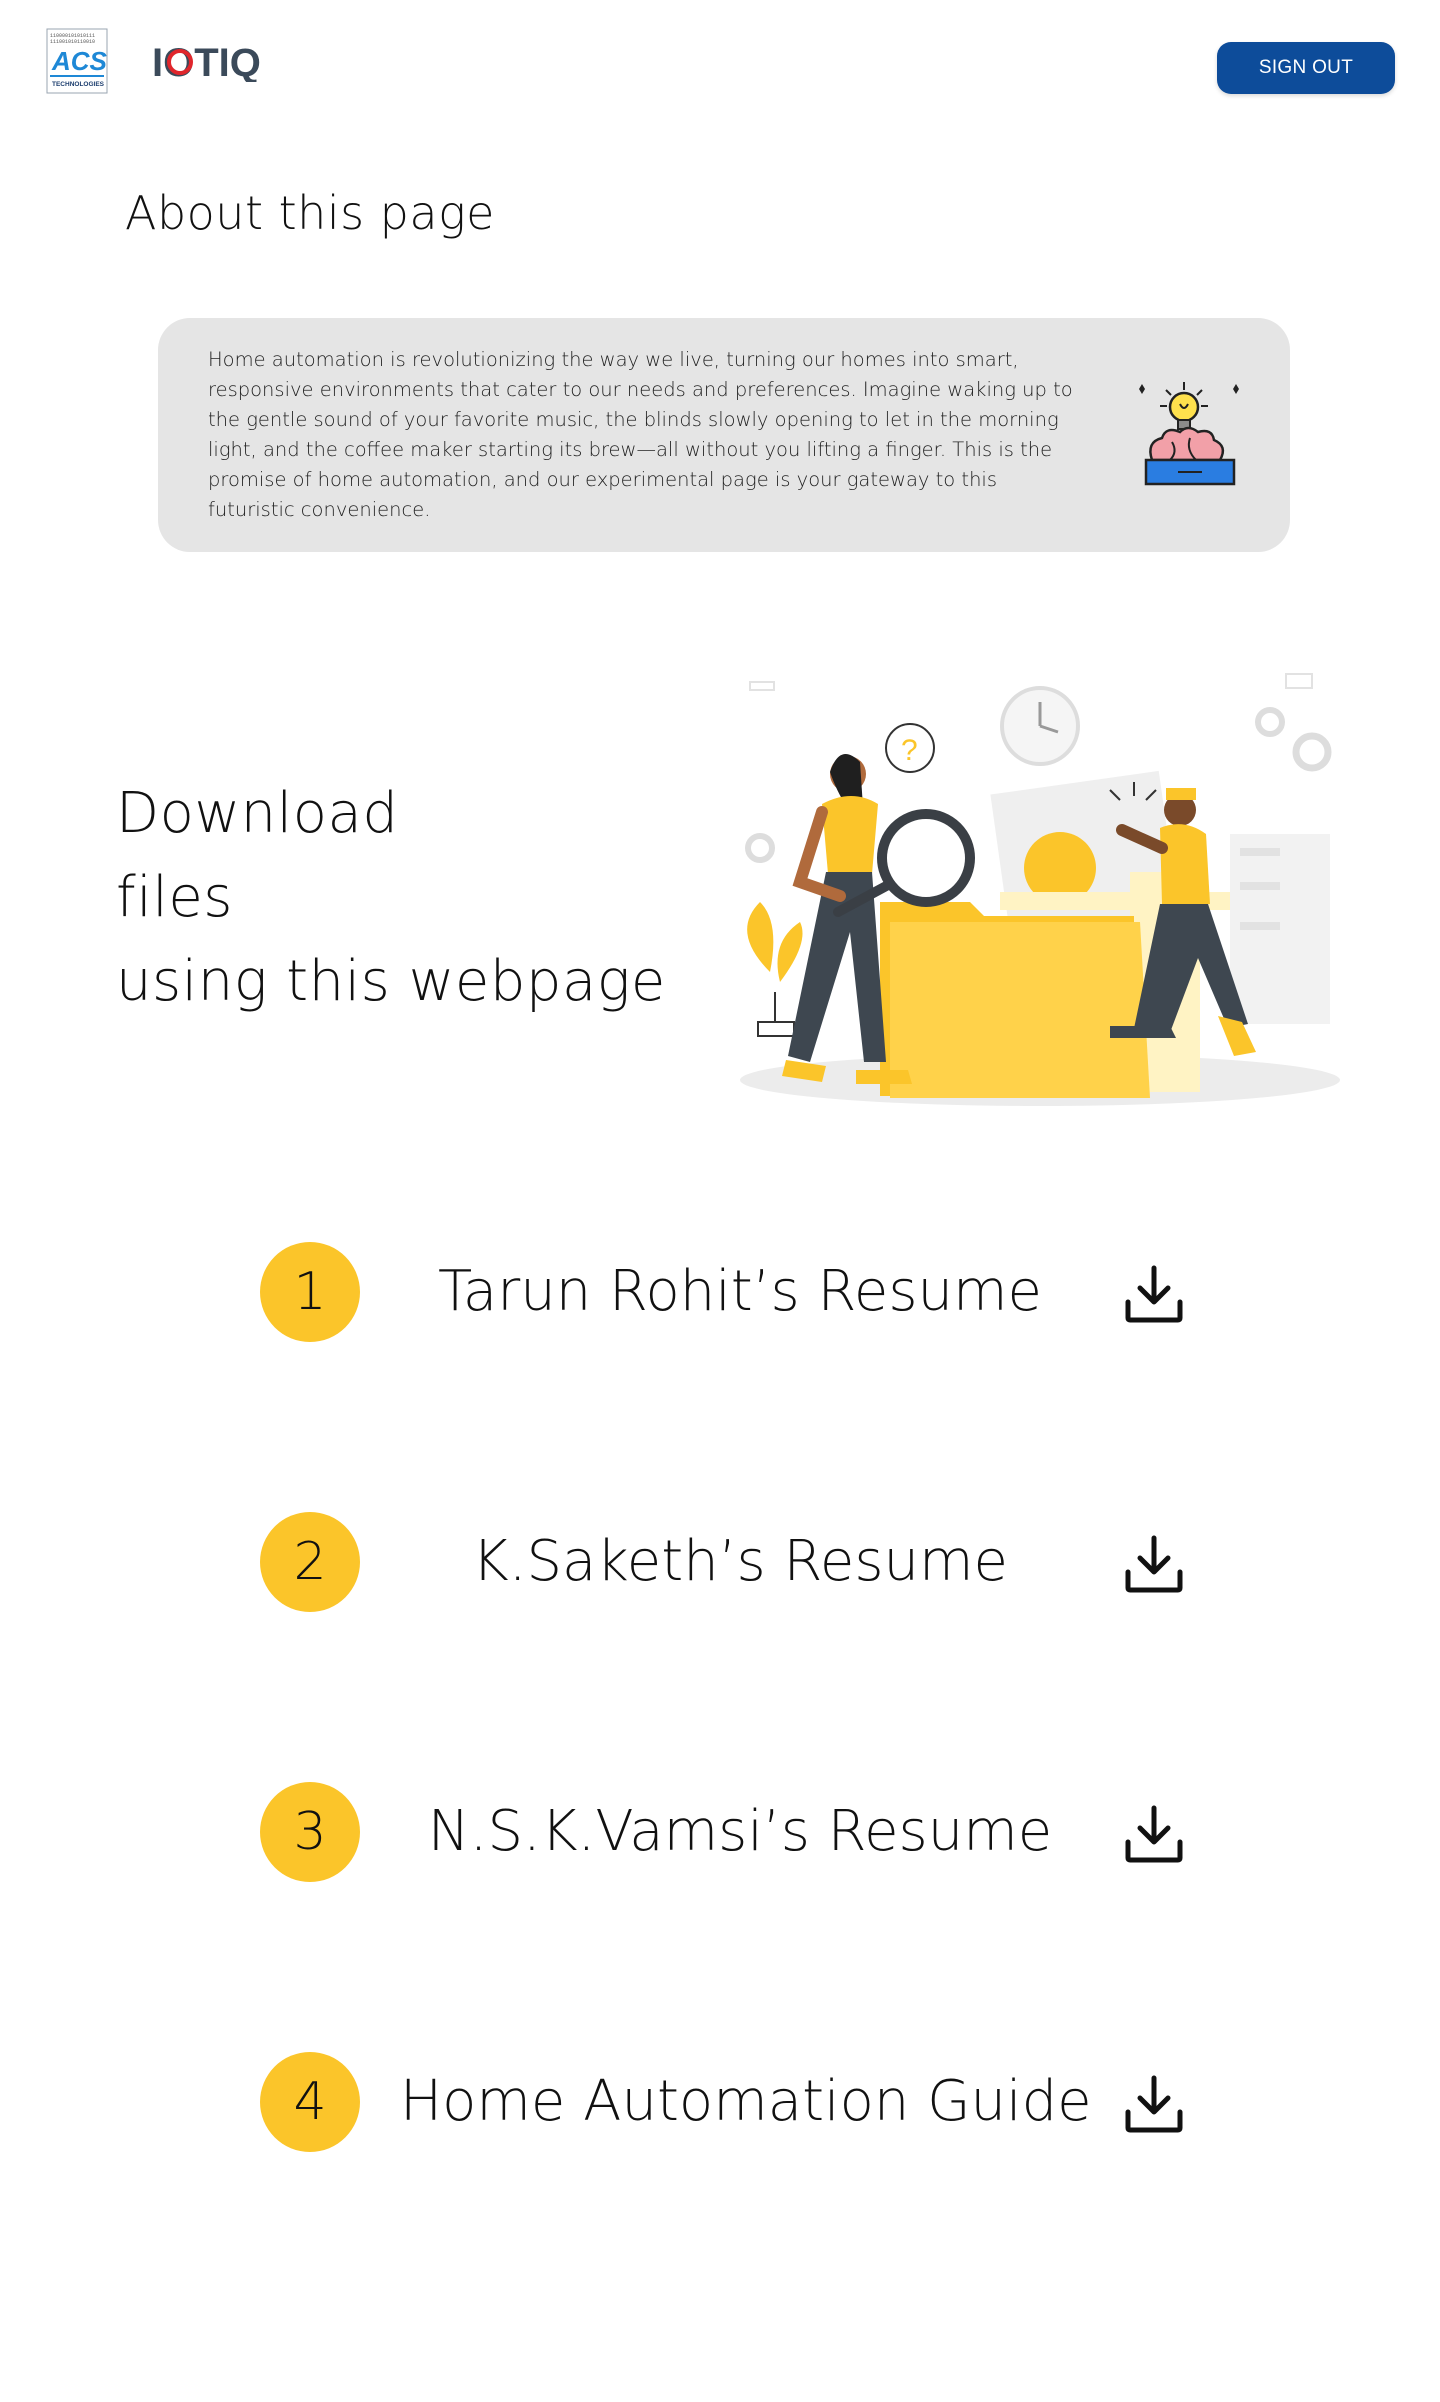 This screenshot has width=1440, height=2402. I want to click on file-number-badge: 2, so click(310, 1562).